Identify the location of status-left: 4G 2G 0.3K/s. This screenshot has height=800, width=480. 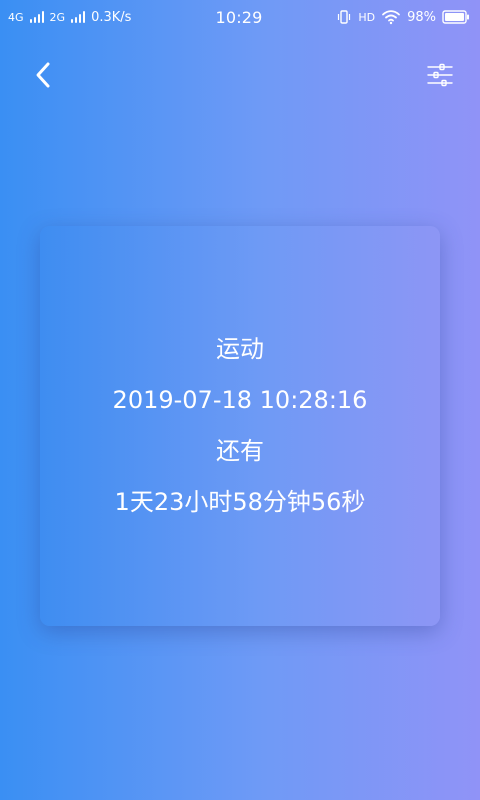
(103, 17).